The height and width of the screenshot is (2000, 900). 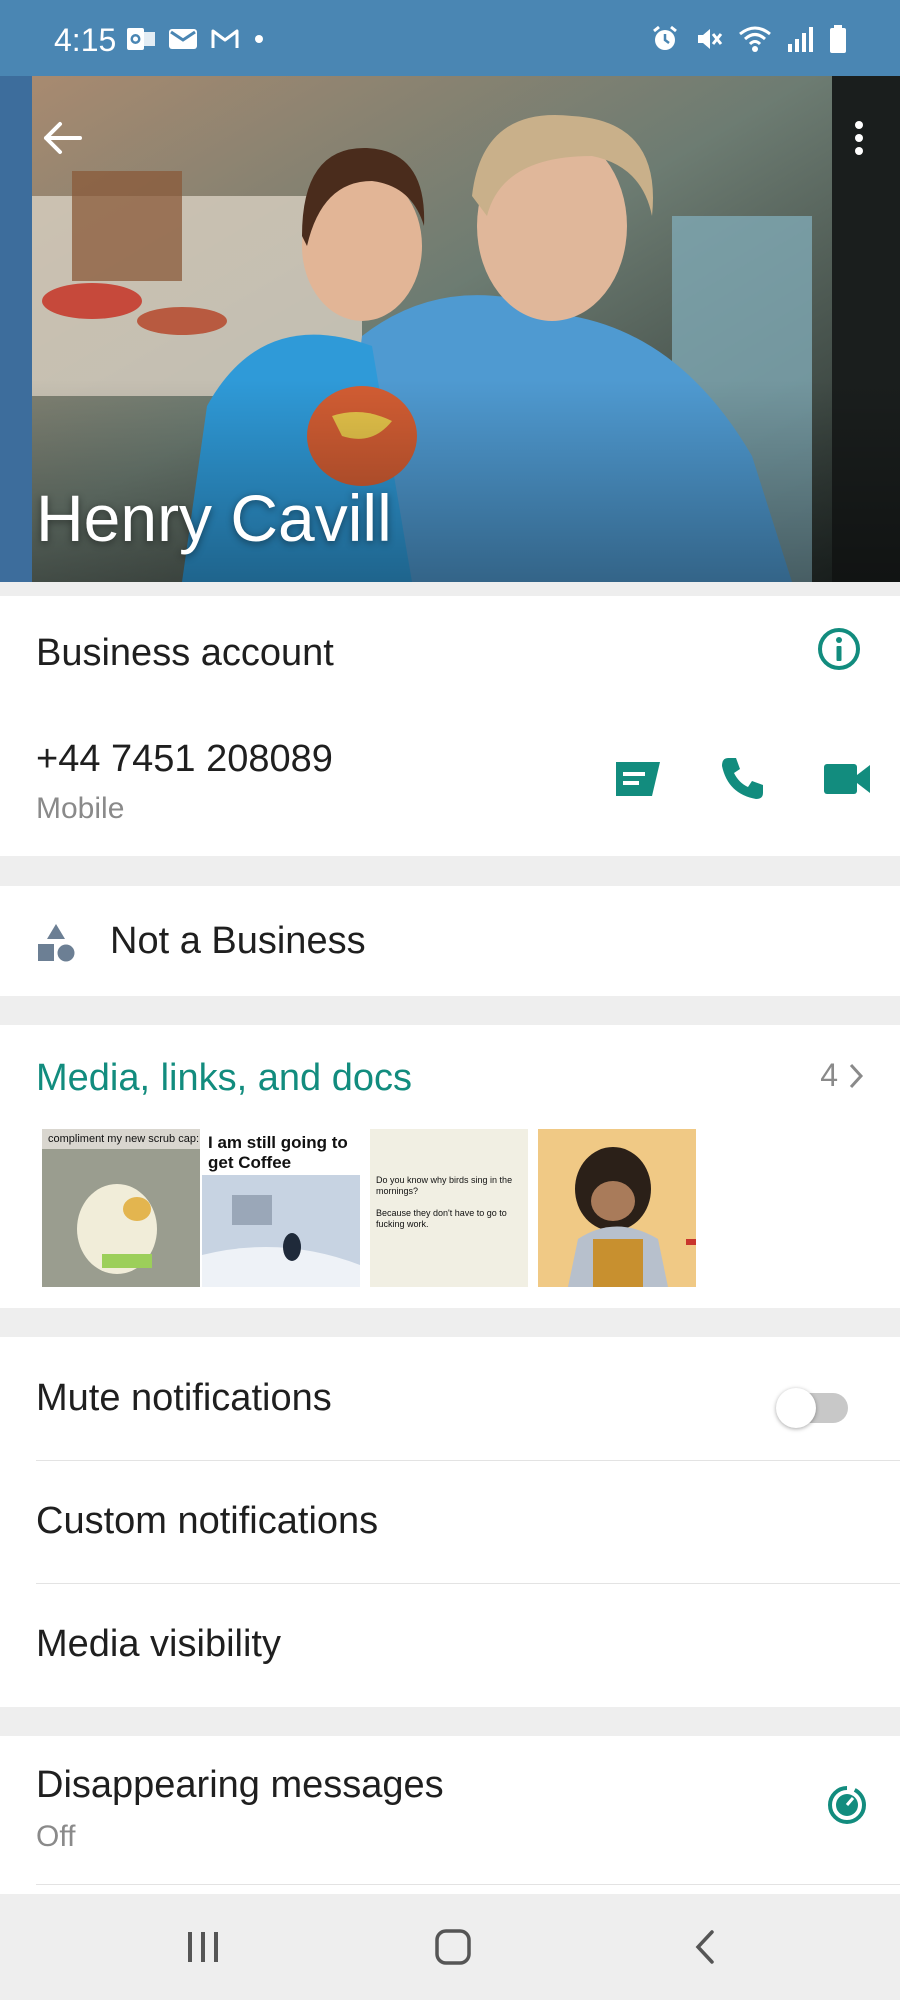 I want to click on business-category-card: Not a Business, so click(x=450, y=941).